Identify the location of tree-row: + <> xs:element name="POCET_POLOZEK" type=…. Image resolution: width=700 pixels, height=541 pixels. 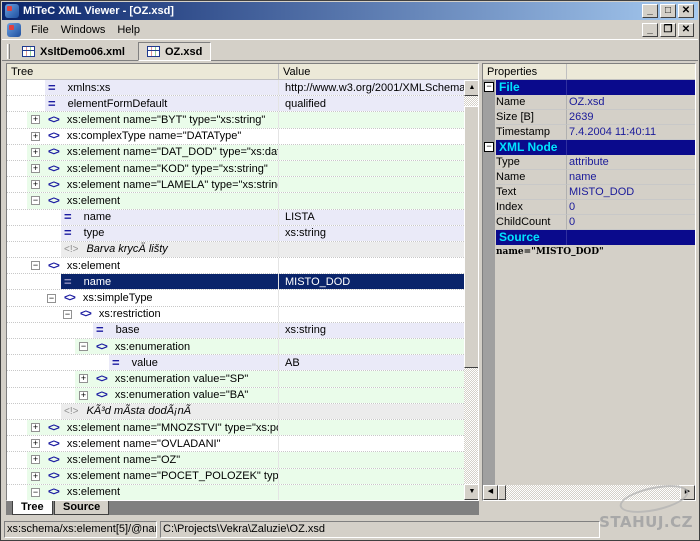
(235, 476).